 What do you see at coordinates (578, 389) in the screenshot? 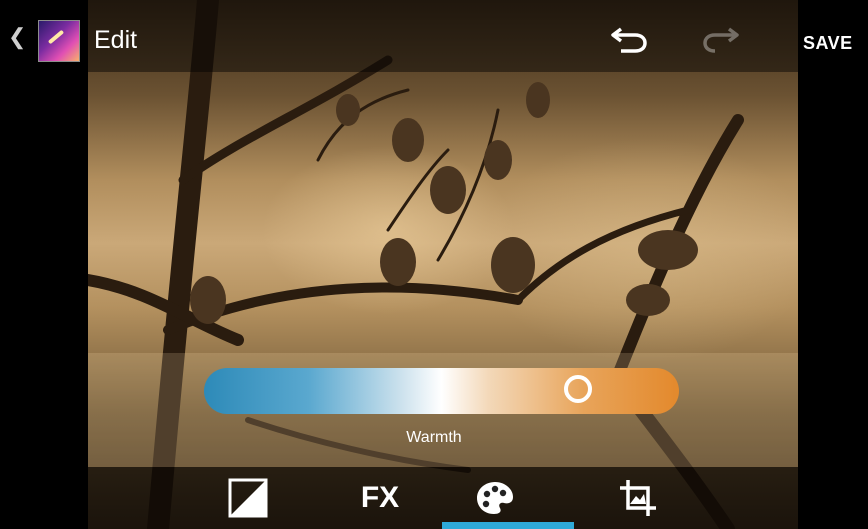
I see `warmth-slider-thumb` at bounding box center [578, 389].